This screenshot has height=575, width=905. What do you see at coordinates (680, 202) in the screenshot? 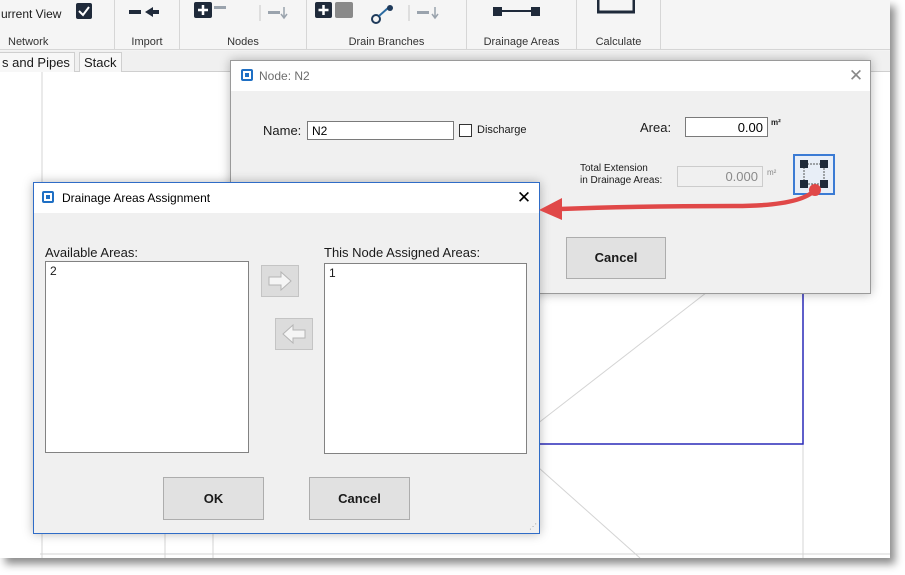
I see `annotation-arrow` at bounding box center [680, 202].